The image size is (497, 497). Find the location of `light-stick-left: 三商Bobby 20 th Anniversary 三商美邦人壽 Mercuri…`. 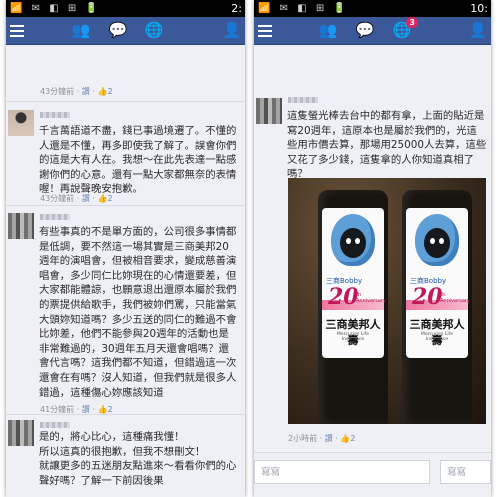

light-stick-left: 三商Bobby 20 th Anniversary 三商美邦人壽 Mercuri… is located at coordinates (353, 307).